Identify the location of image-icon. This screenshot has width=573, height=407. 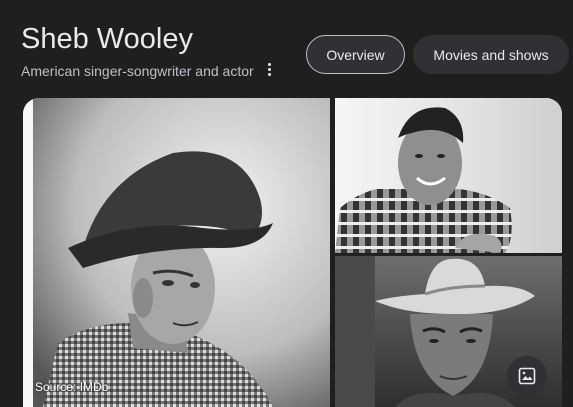
(527, 376).